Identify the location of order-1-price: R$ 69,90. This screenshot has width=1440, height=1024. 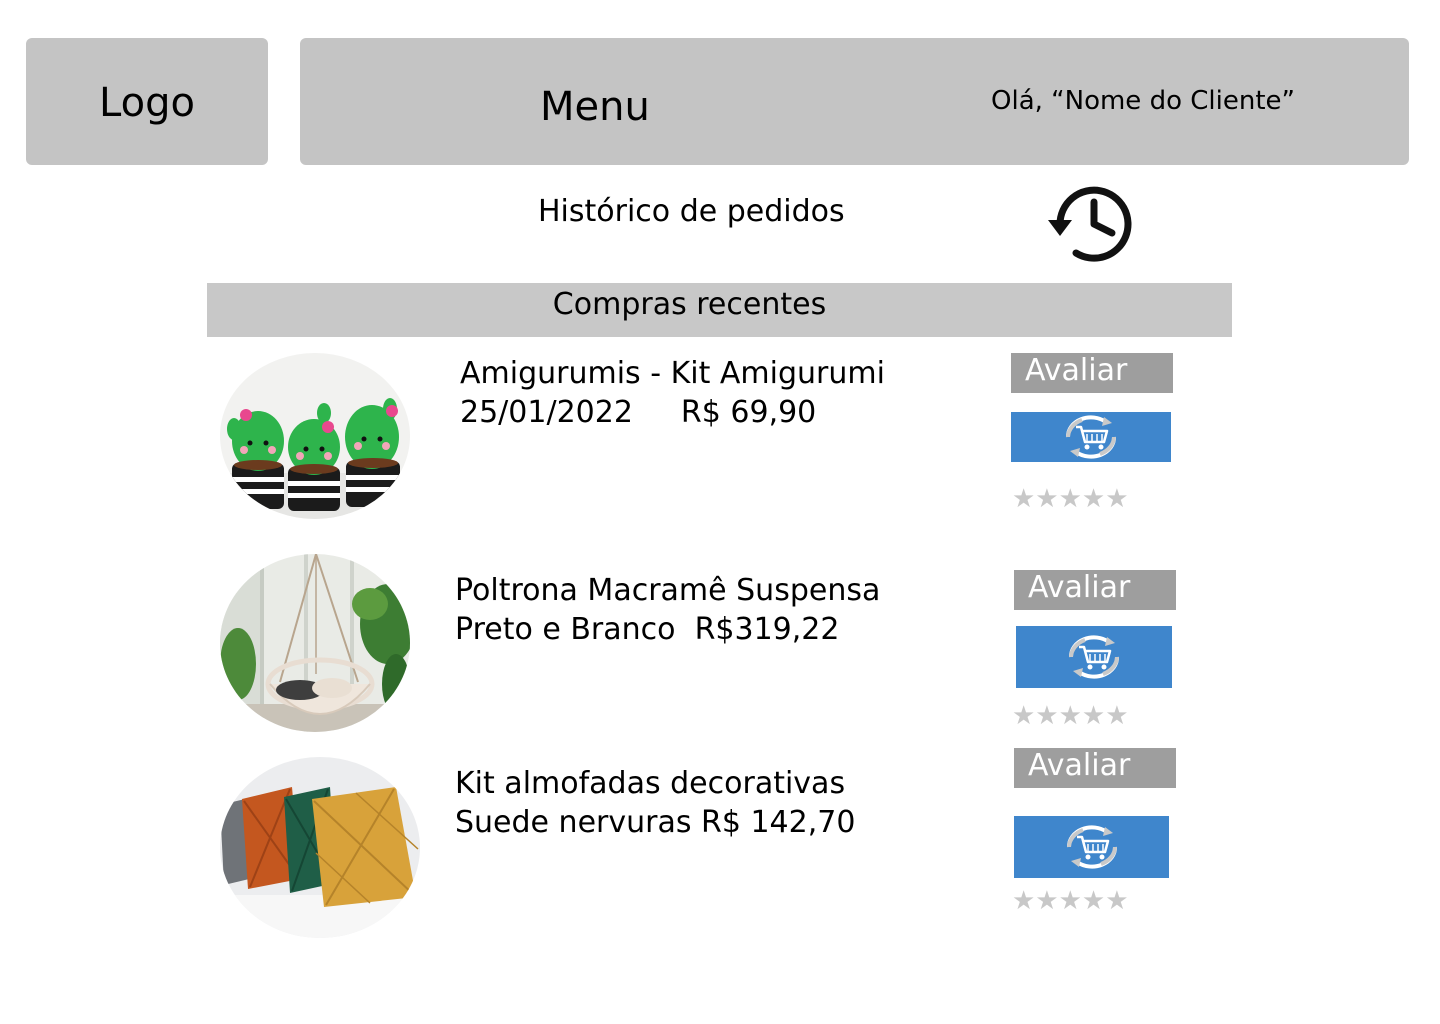
(748, 412).